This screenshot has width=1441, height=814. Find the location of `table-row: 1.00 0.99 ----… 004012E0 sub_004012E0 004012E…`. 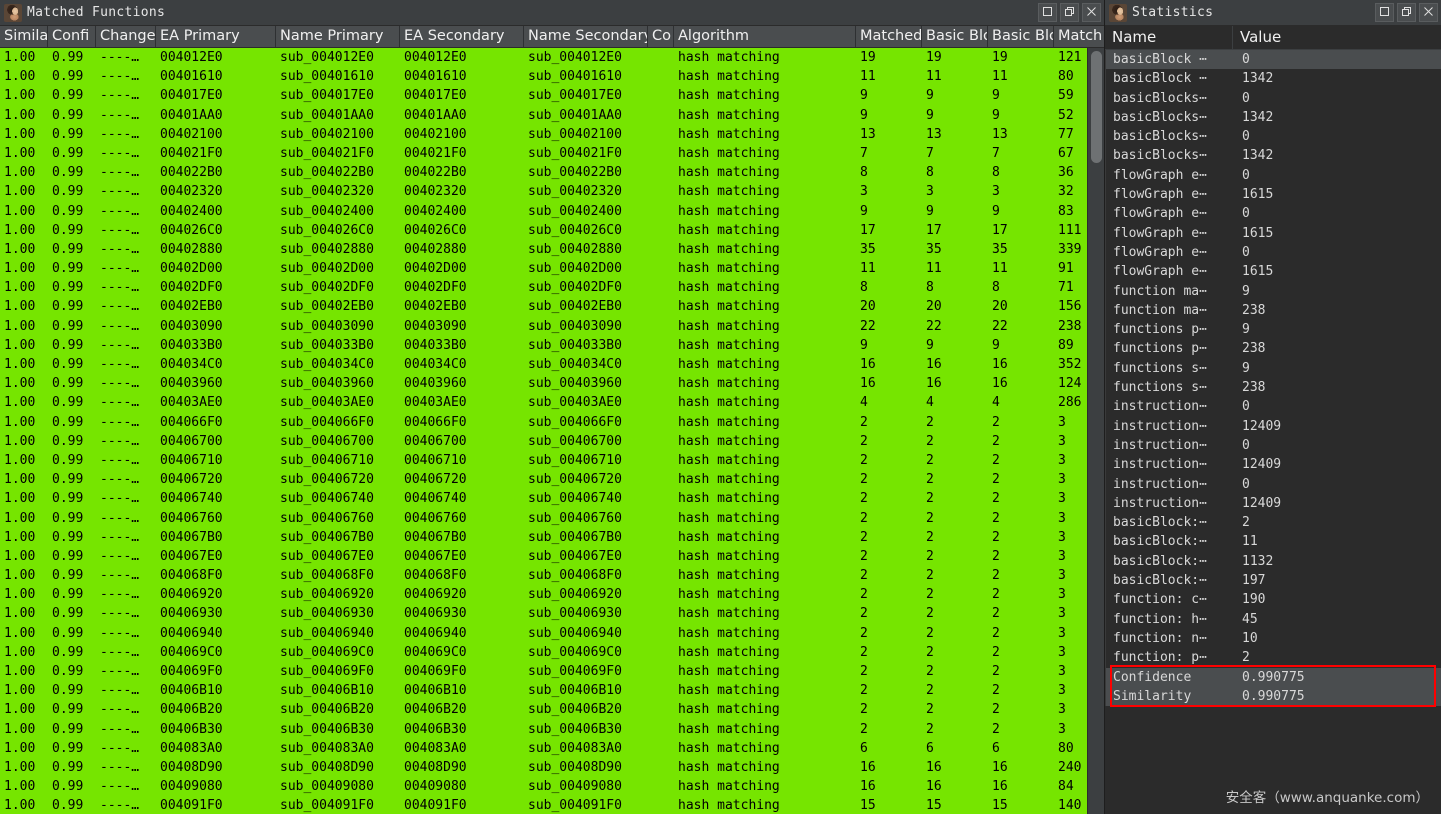

table-row: 1.00 0.99 ----… 004012E0 sub_004012E0 004012E… is located at coordinates (552, 58).